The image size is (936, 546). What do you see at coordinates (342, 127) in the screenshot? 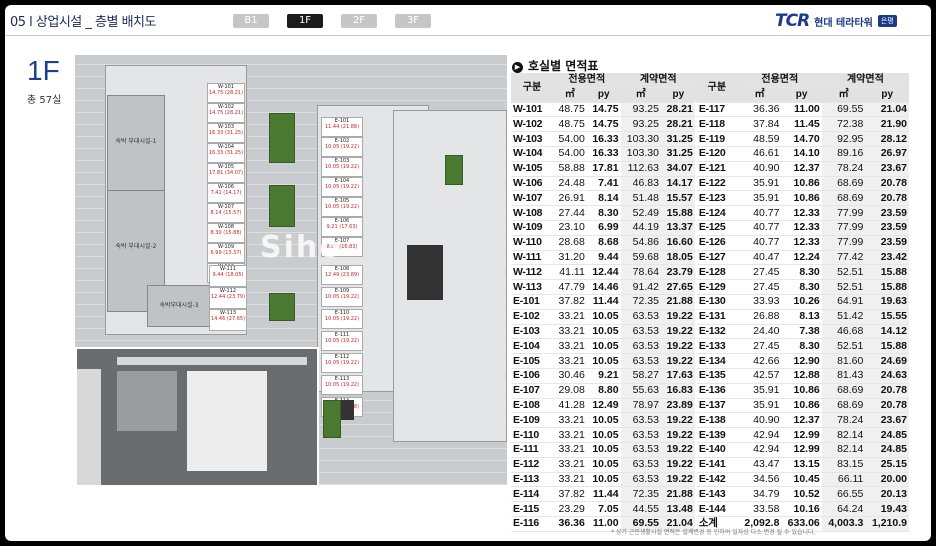
I see `plan-unit-east: E-101 11.44 (21.88)` at bounding box center [342, 127].